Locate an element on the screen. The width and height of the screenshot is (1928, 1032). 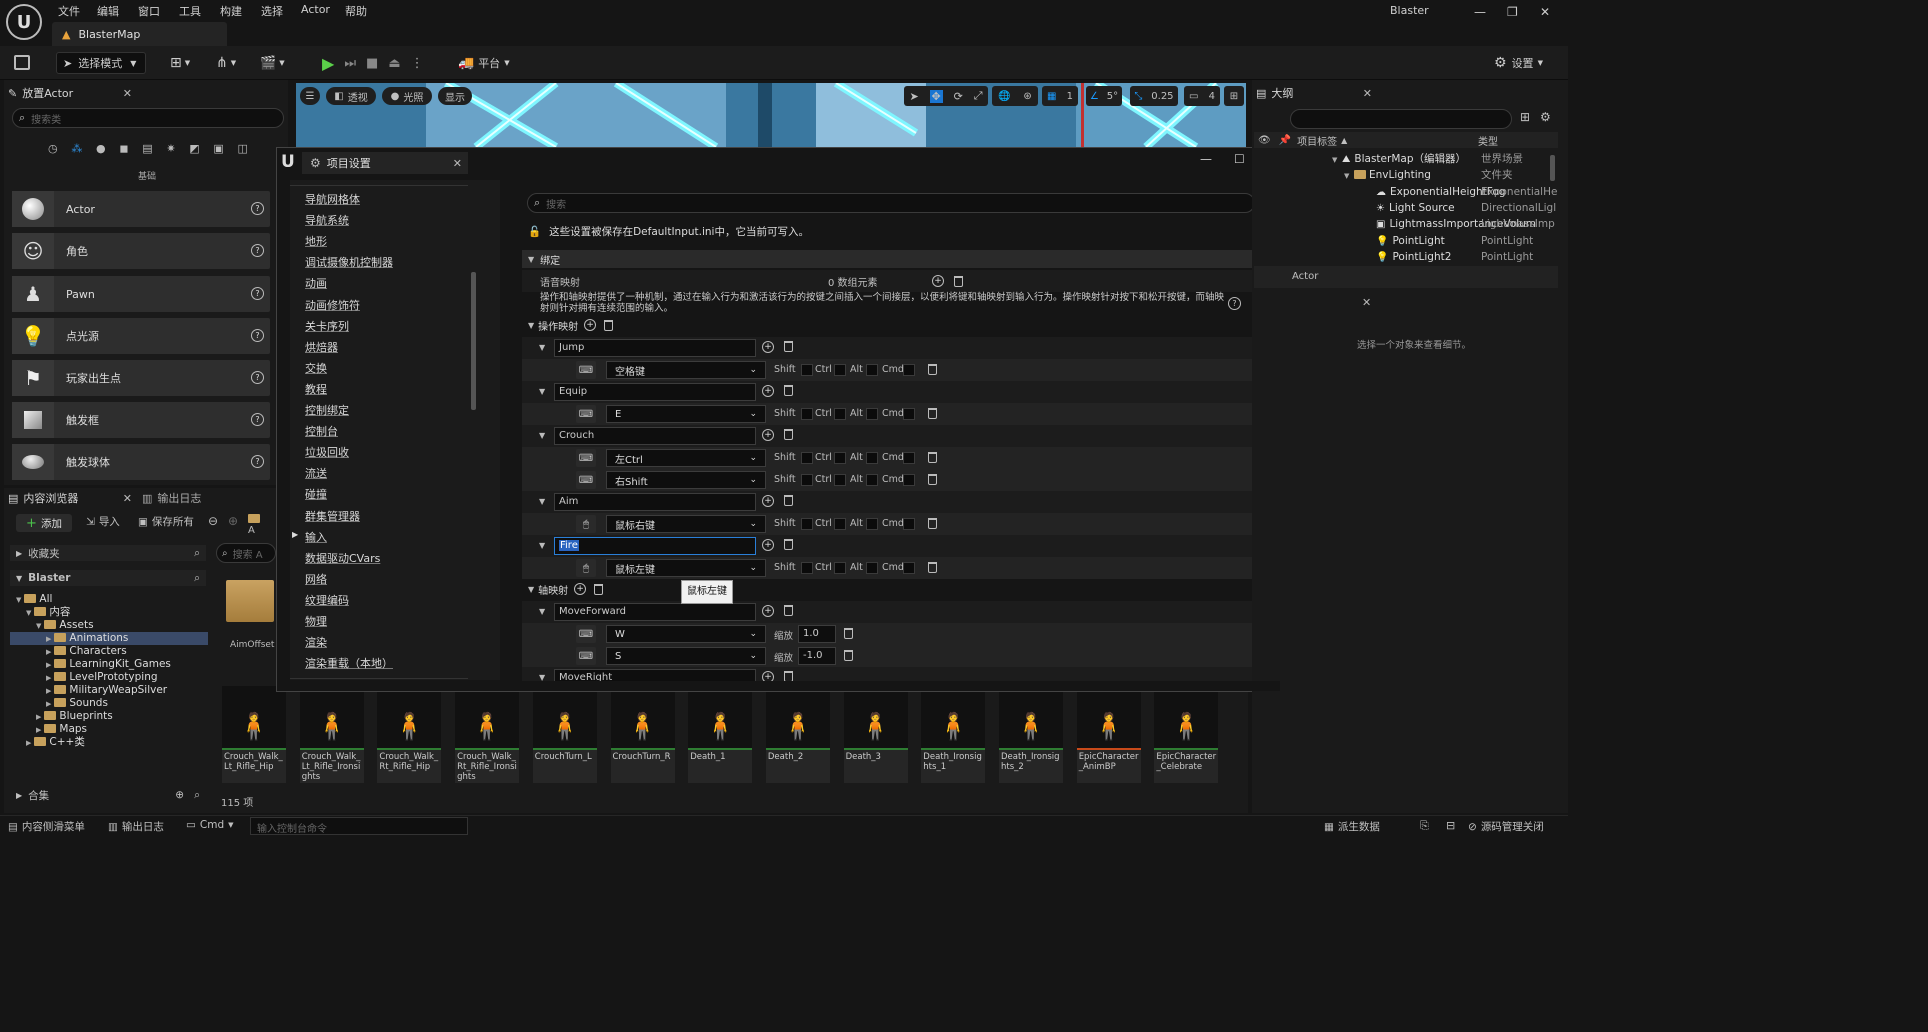
import-button: ⇲ 导入 is located at coordinates (103, 521).